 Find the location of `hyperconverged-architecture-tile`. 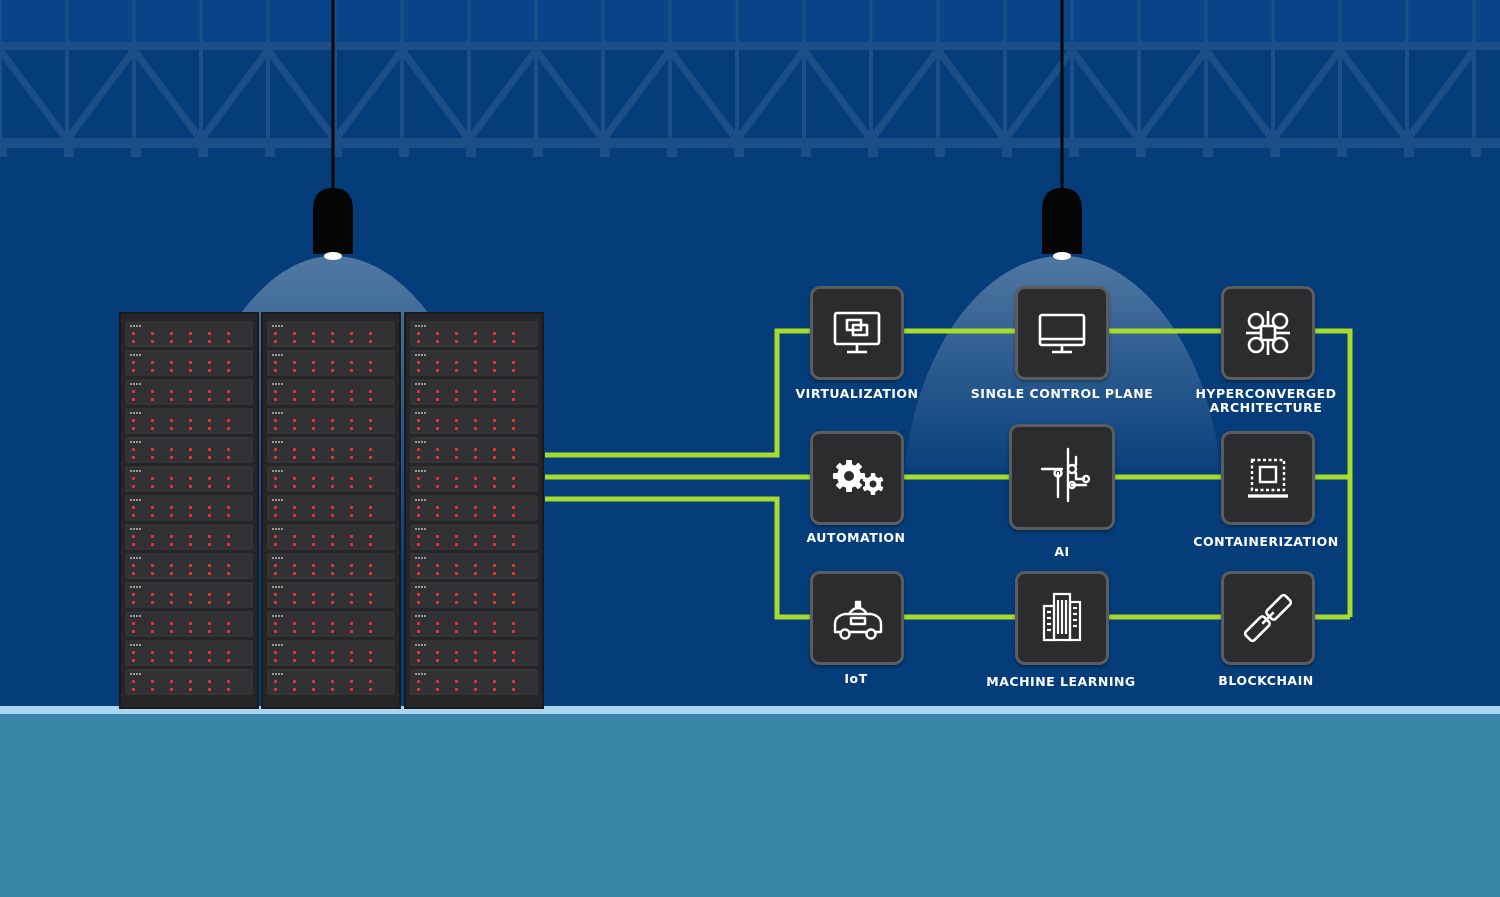

hyperconverged-architecture-tile is located at coordinates (1268, 333).